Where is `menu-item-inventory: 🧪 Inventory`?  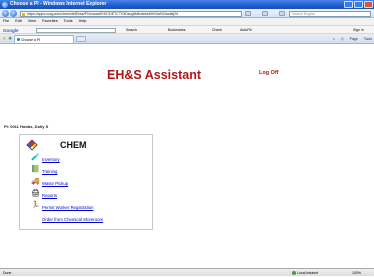
menu-item-inventory: 🧪 Inventory is located at coordinates (91, 159).